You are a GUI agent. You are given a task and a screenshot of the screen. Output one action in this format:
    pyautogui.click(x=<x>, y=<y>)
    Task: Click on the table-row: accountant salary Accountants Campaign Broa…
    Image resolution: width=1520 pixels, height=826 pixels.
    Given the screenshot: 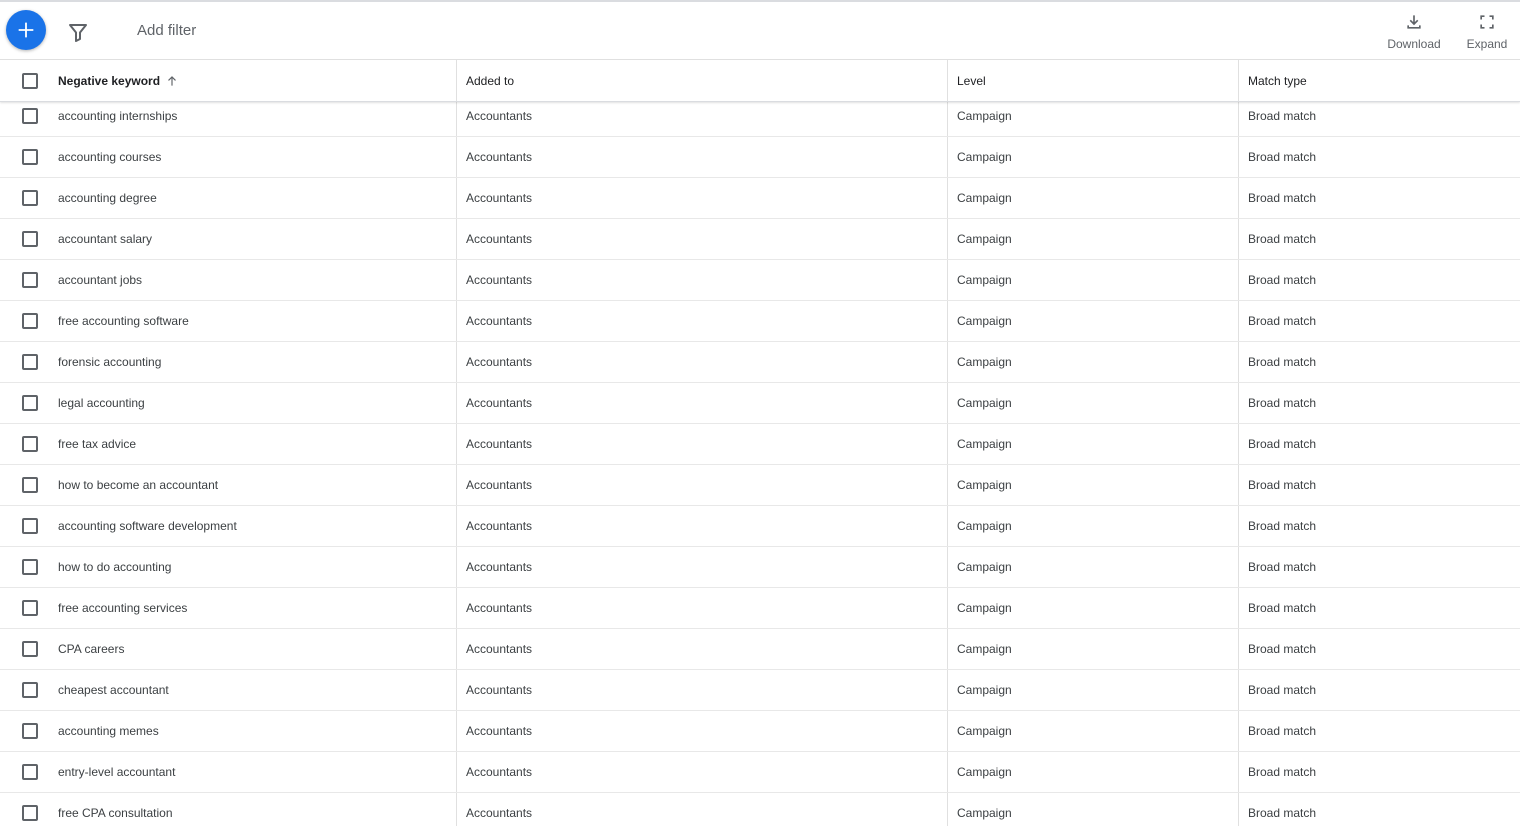 What is the action you would take?
    pyautogui.click(x=760, y=239)
    